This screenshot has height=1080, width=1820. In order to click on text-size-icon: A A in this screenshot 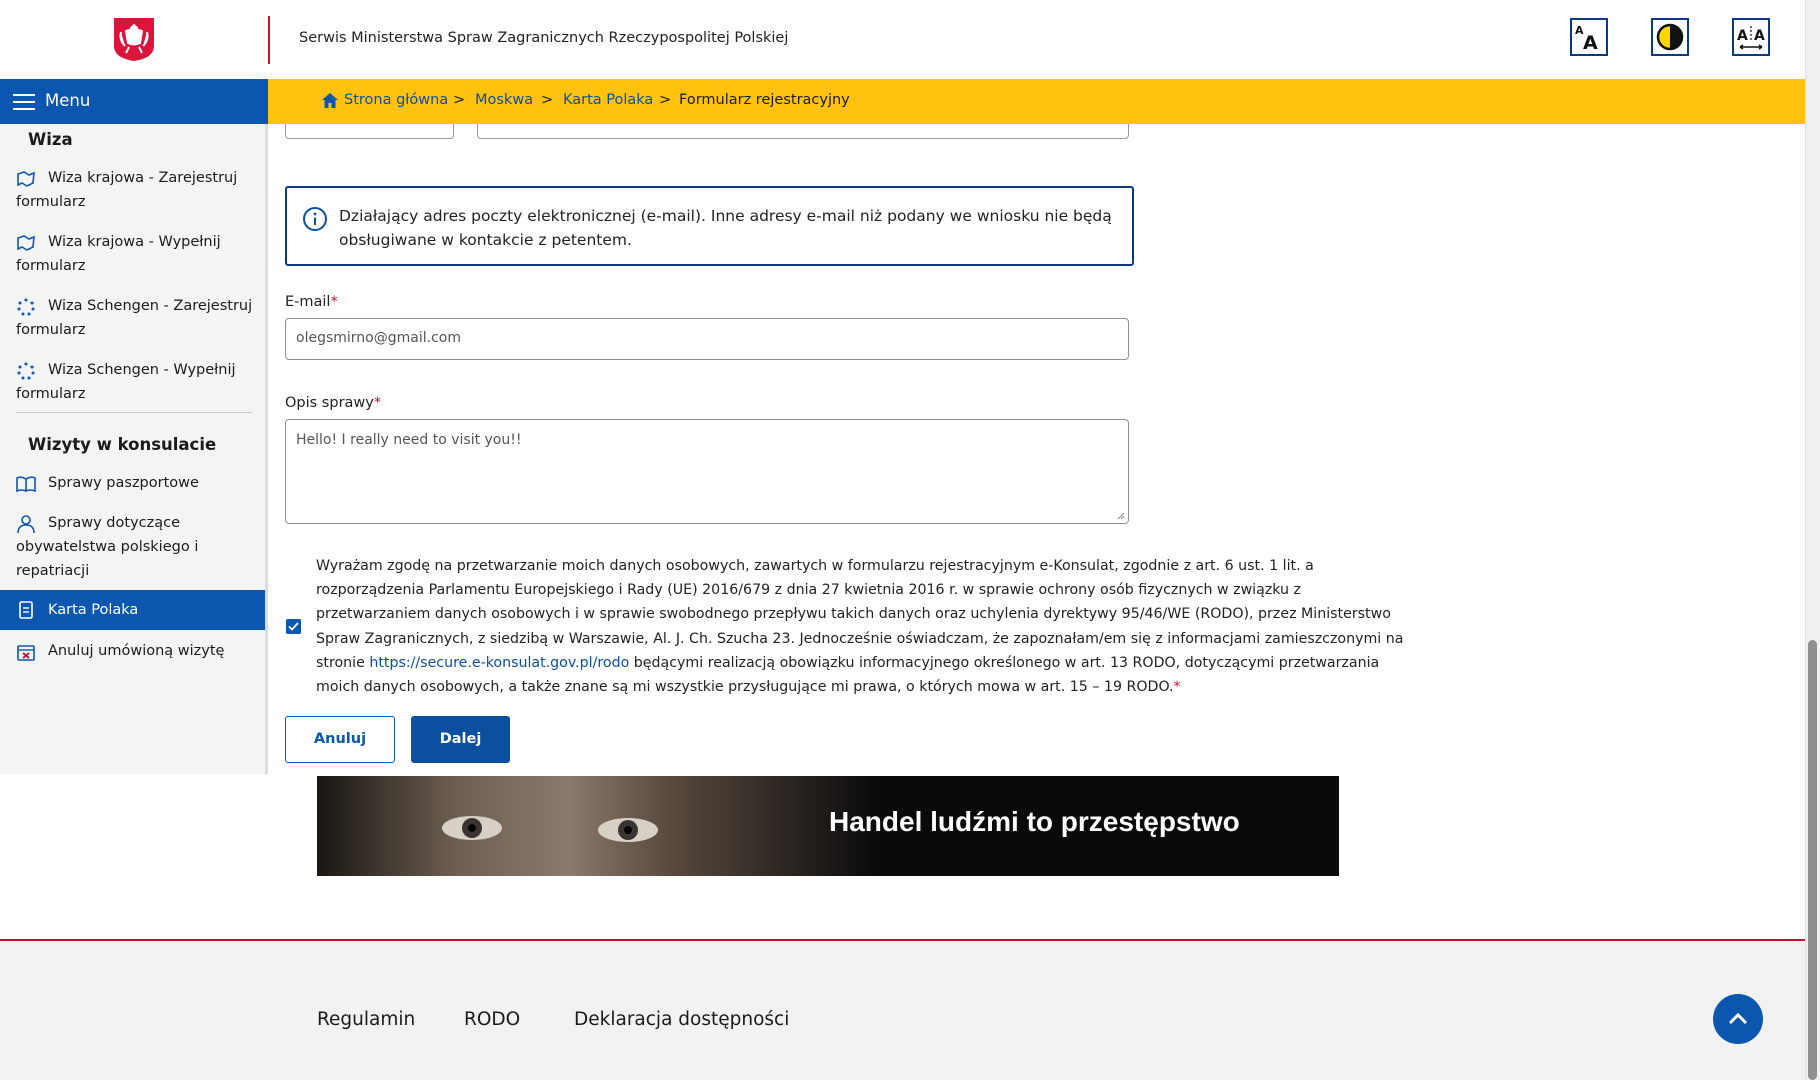, I will do `click(1586, 39)`.